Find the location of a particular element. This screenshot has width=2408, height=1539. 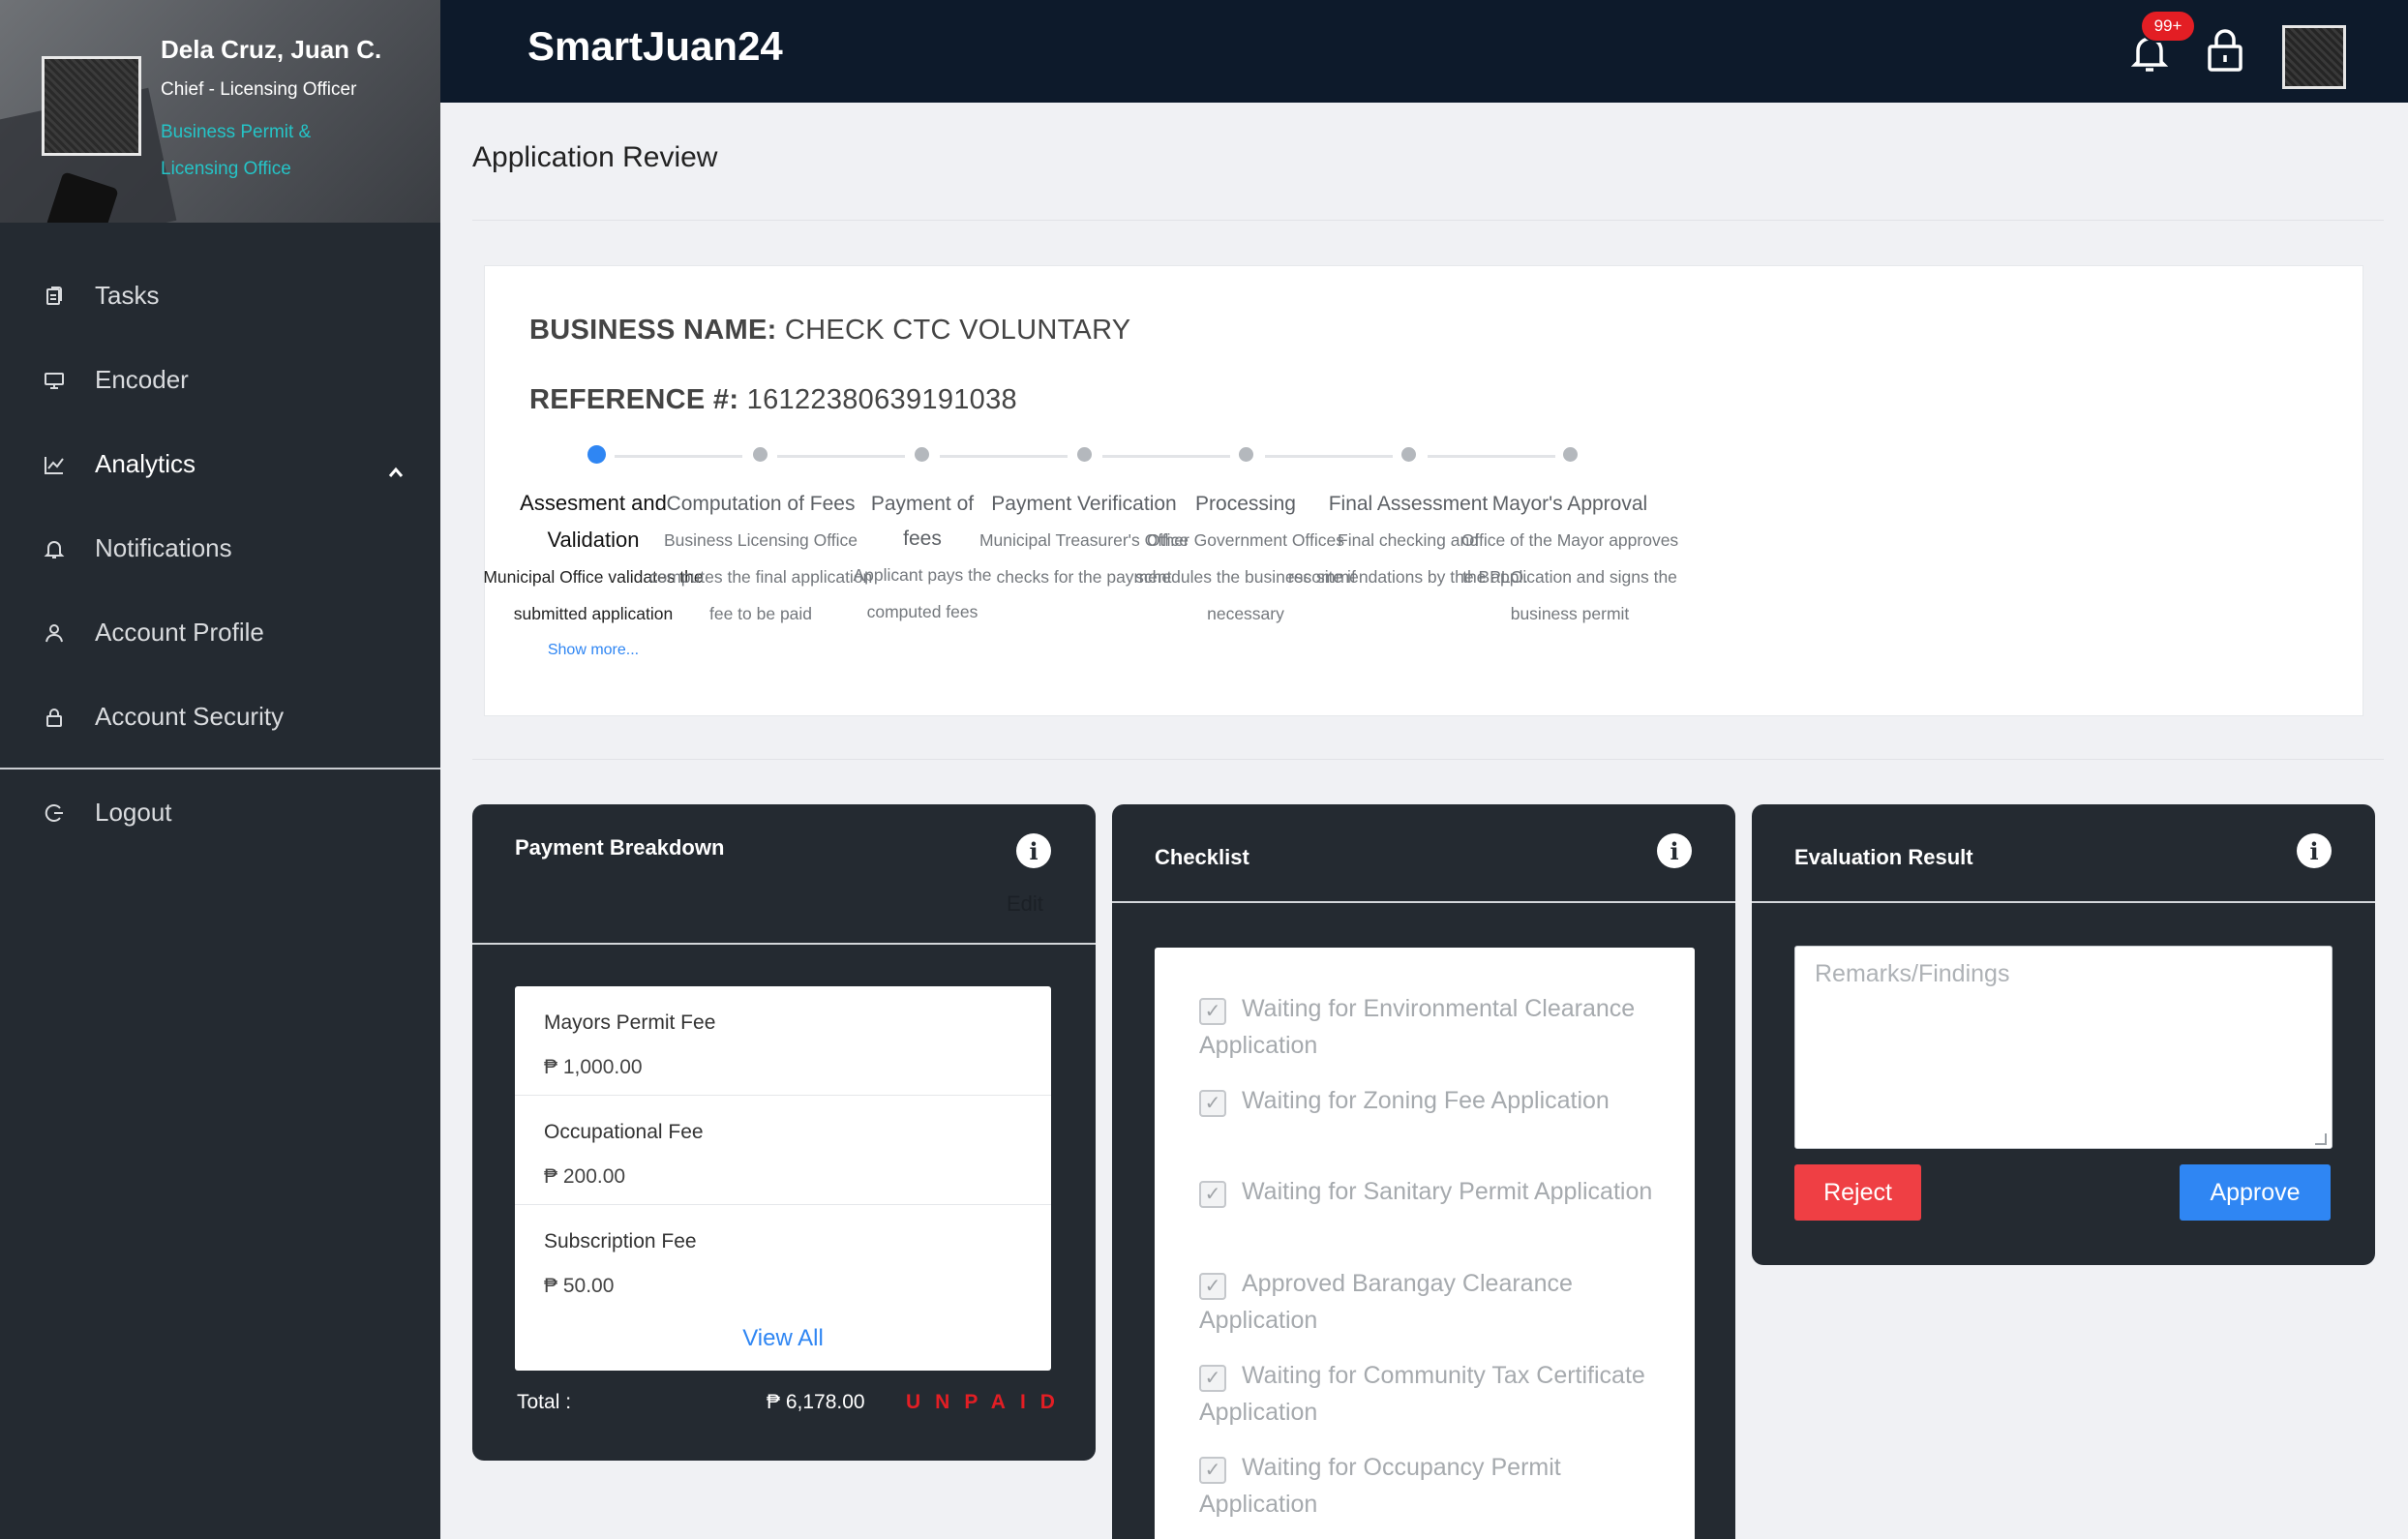

profile-office: Business Permit & Licensing Office is located at coordinates (257, 151).